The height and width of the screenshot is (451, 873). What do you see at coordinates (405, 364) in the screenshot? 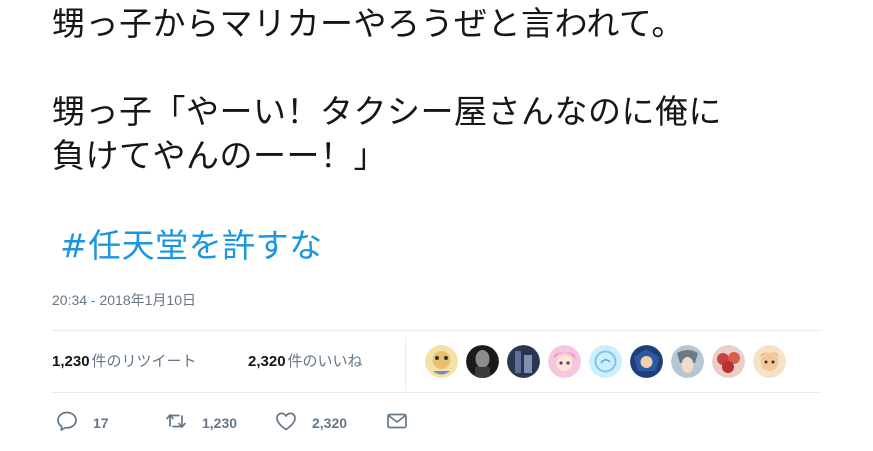
I see `stats-divider` at bounding box center [405, 364].